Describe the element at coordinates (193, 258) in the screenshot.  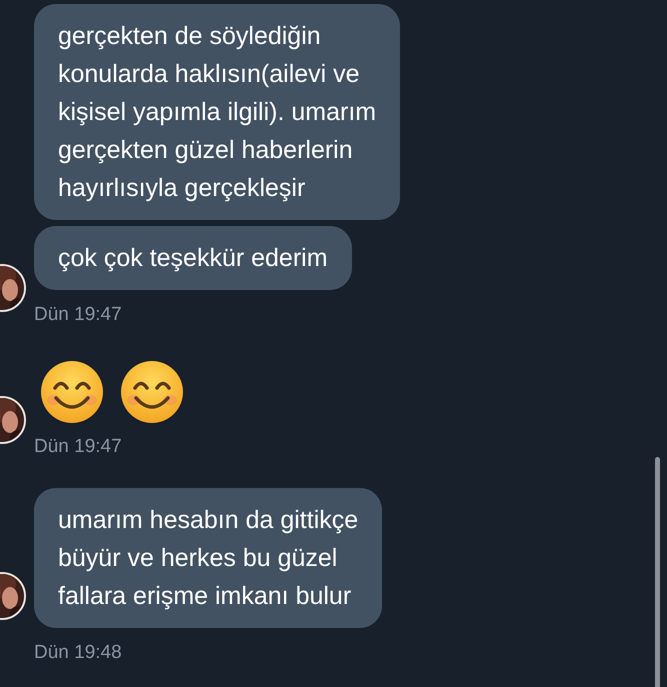
I see `message-bubble: çok çok teşekkür ederim` at that location.